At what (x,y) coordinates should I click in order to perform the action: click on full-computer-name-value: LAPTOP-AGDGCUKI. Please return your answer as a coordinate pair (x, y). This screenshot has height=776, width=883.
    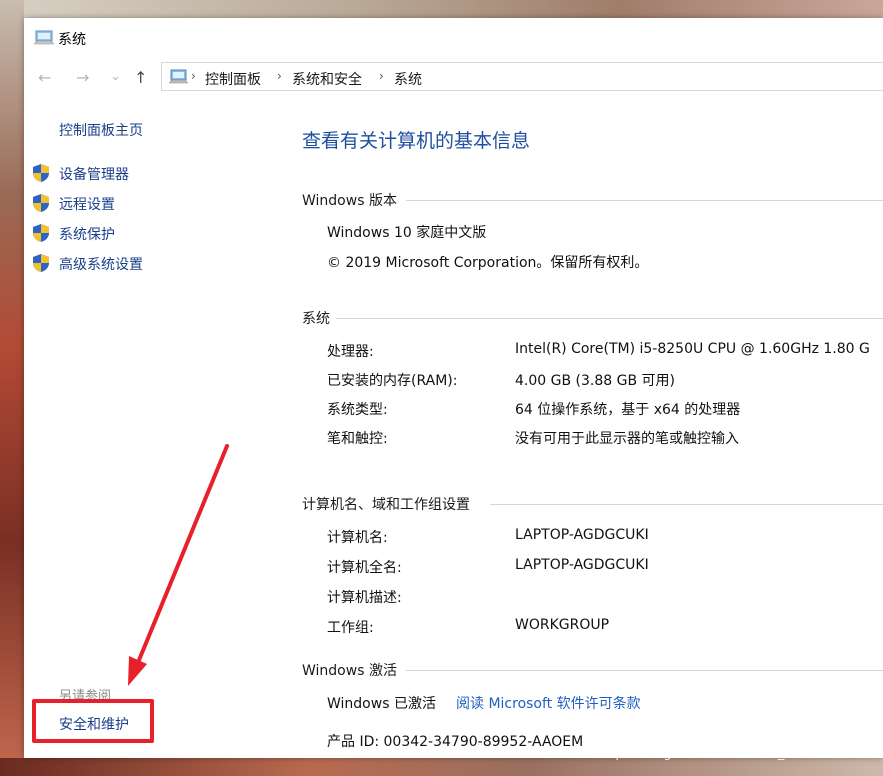
    Looking at the image, I should click on (582, 565).